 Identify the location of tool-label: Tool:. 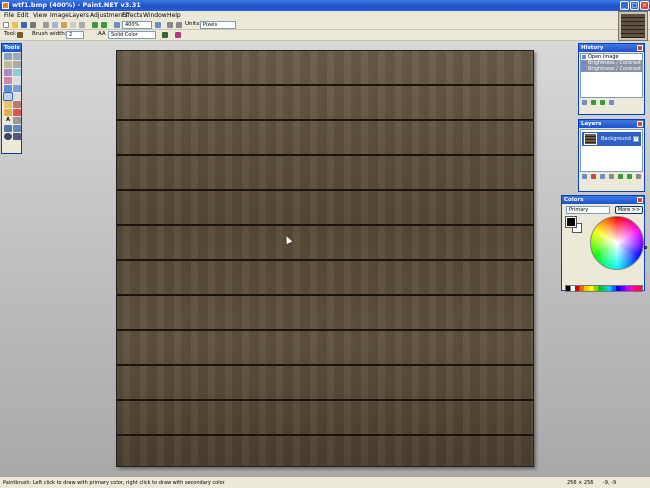
(10, 34).